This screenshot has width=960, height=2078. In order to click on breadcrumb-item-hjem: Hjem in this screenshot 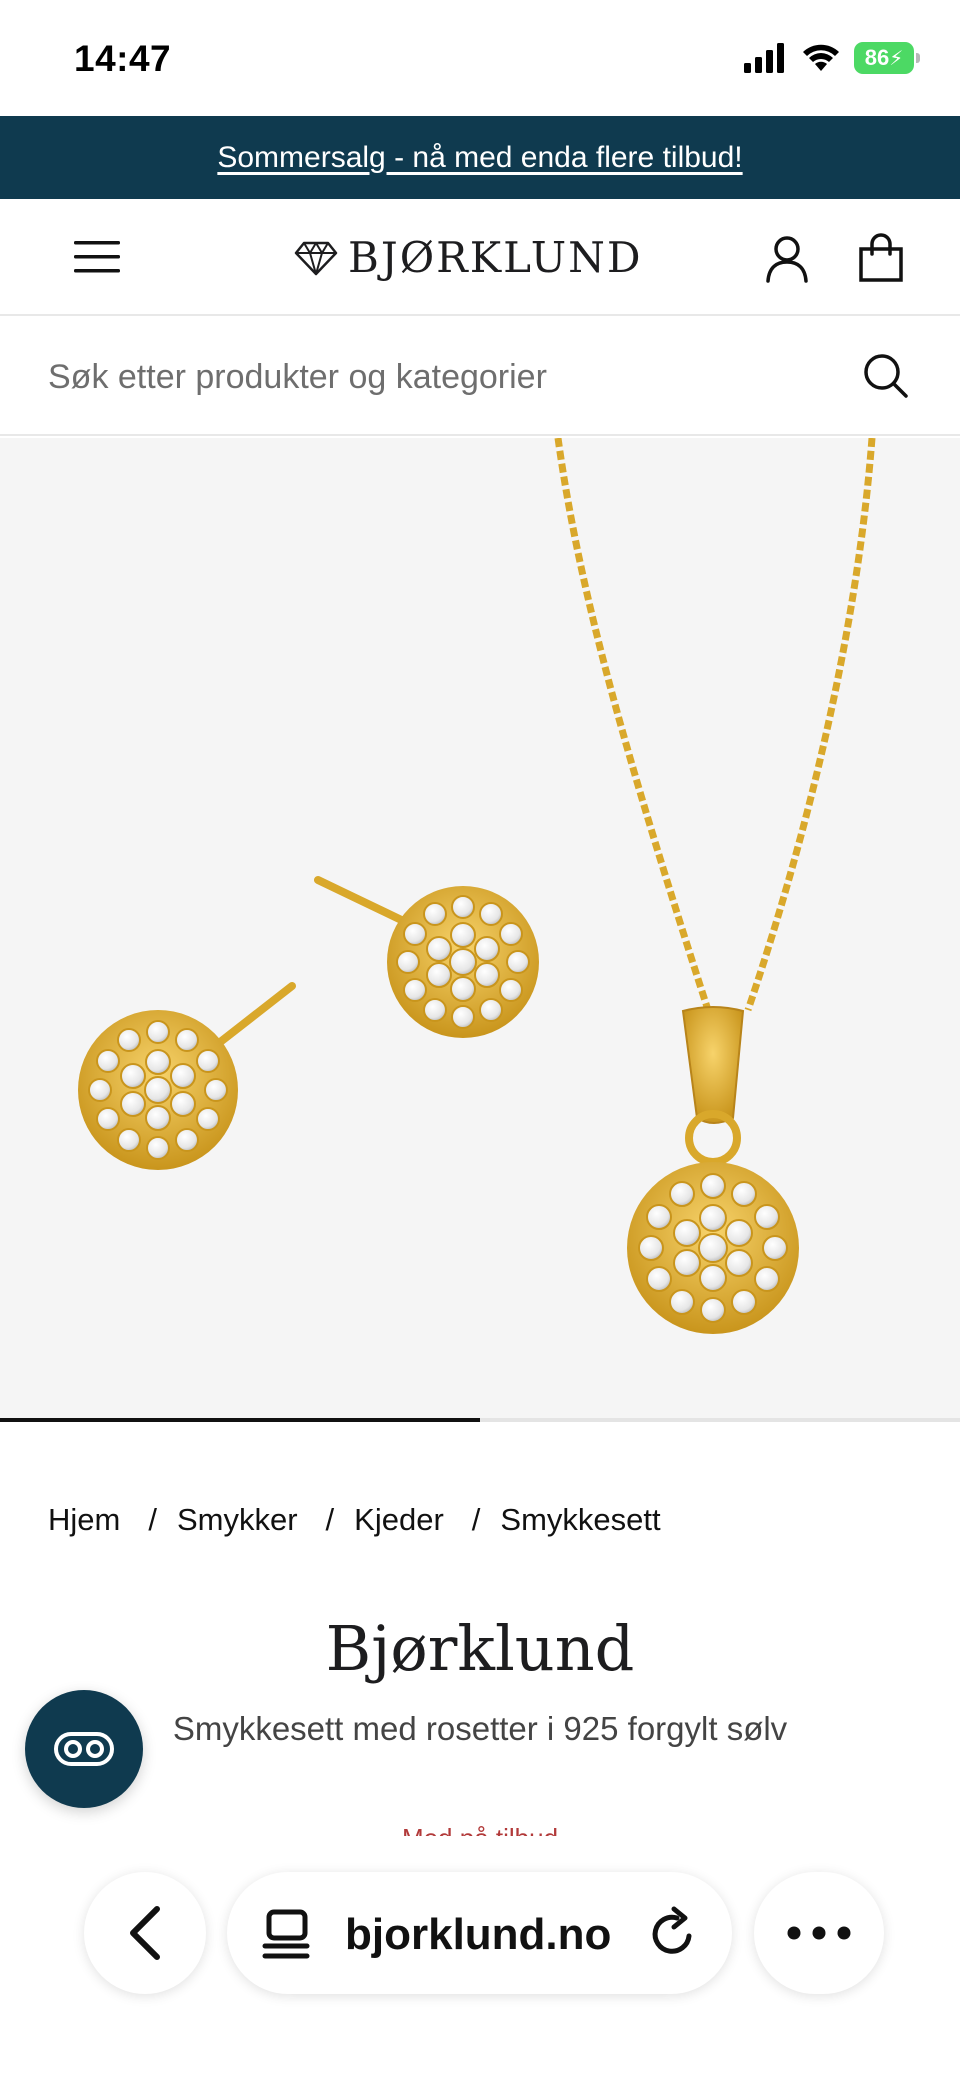, I will do `click(84, 1520)`.